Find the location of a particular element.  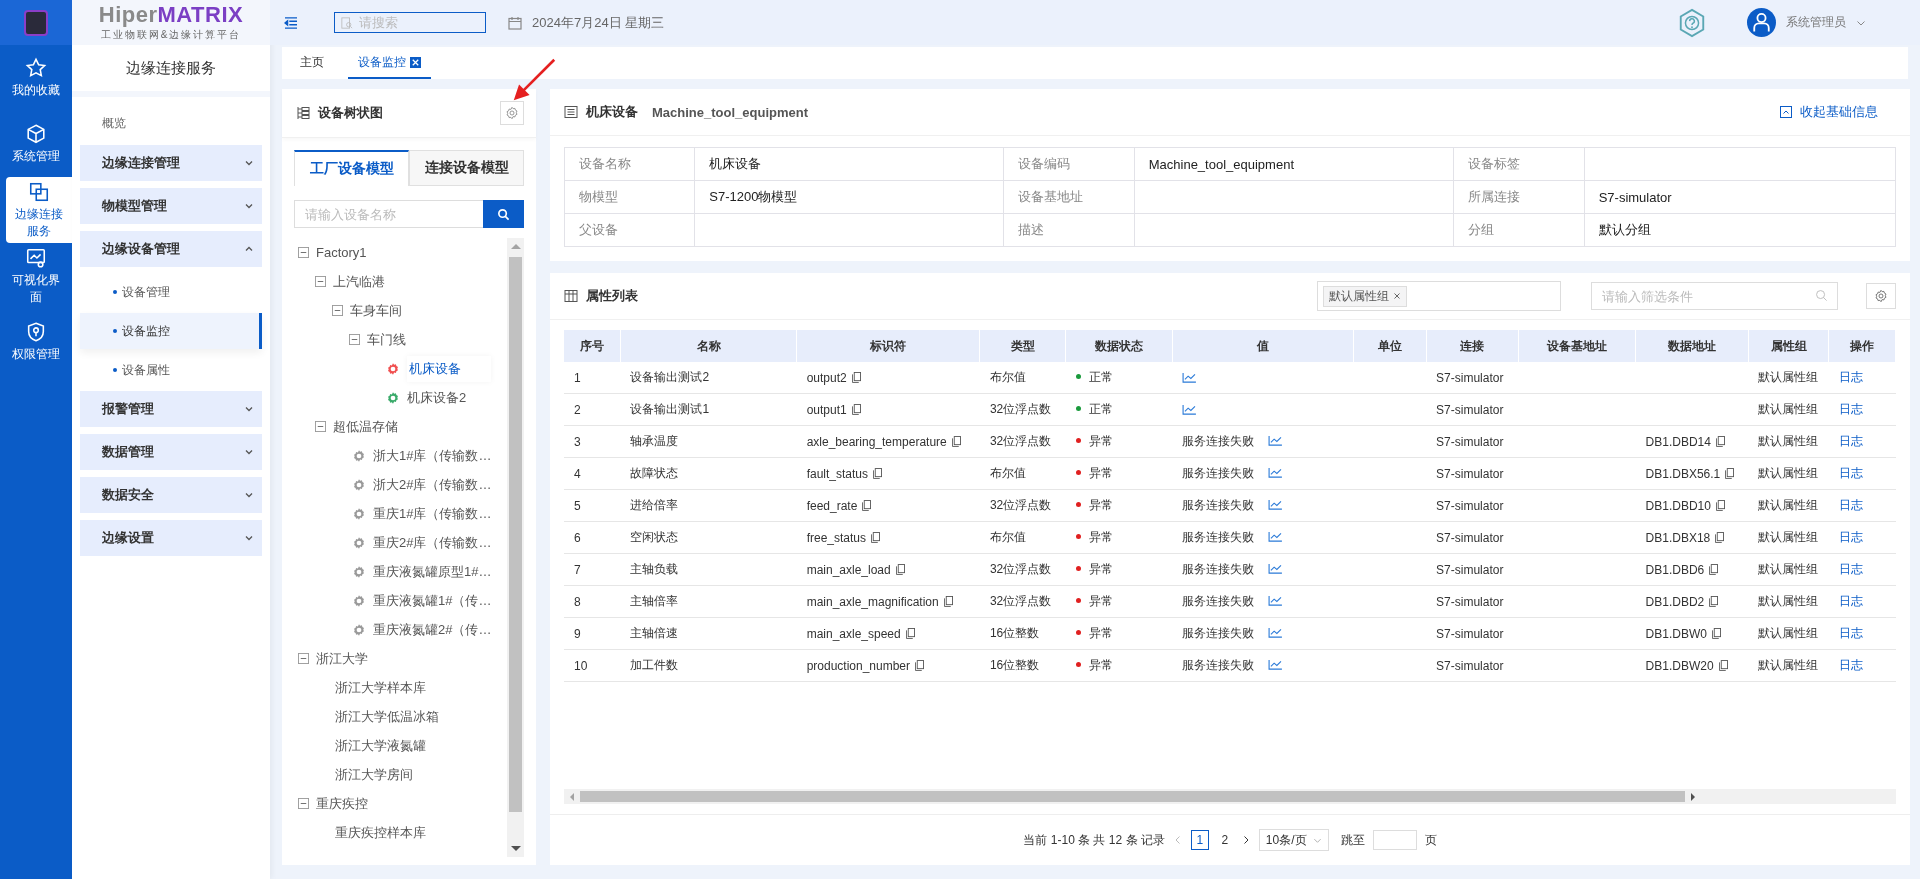

rail-nav-item: 我的收藏 is located at coordinates (36, 78).